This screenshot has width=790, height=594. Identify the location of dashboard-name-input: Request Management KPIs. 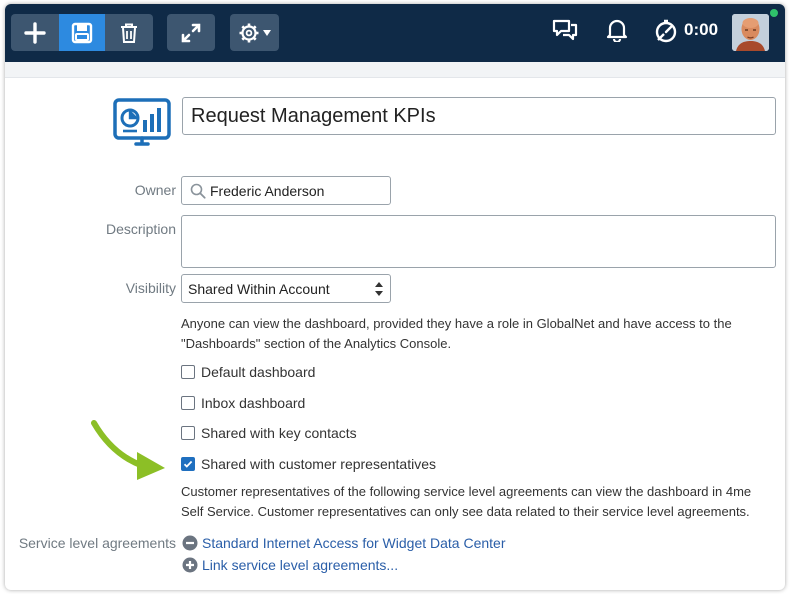
(479, 116).